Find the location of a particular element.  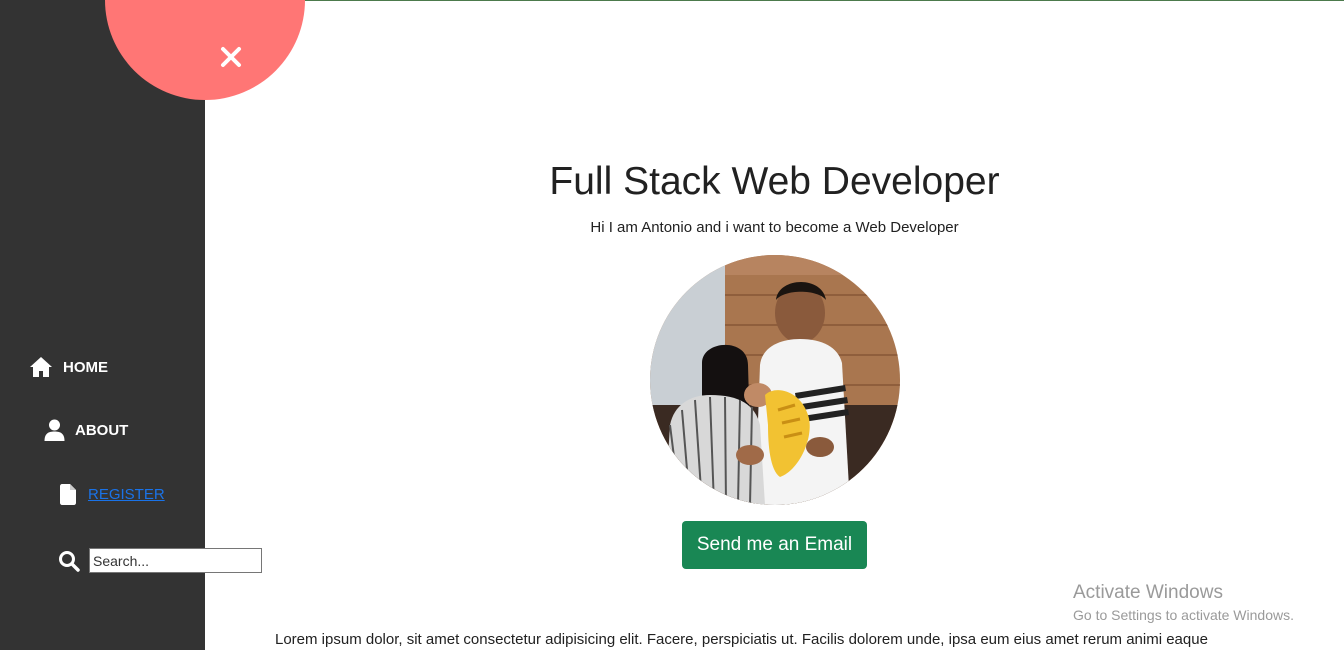

sidebar-item-label: ABOUT is located at coordinates (102, 430).